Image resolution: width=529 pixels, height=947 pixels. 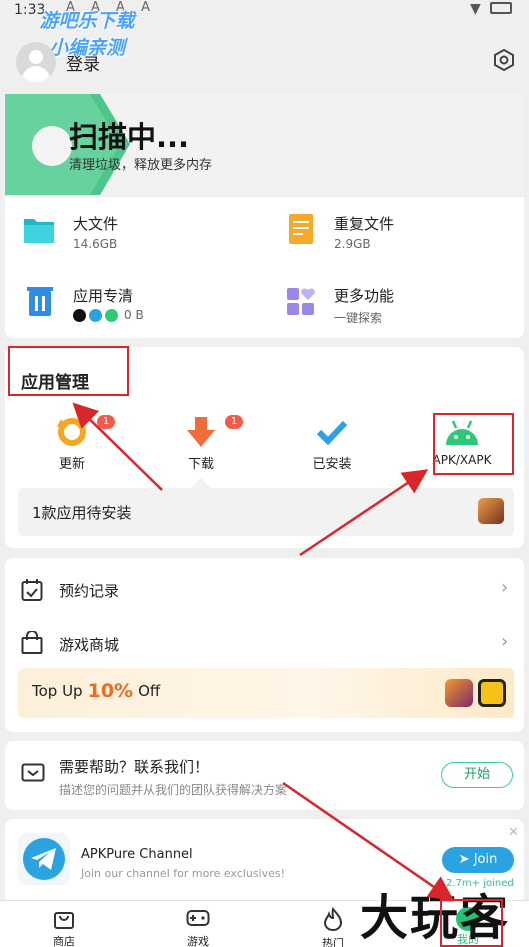 I want to click on reserve-record-row: 预约记录 ›, so click(x=264, y=590).